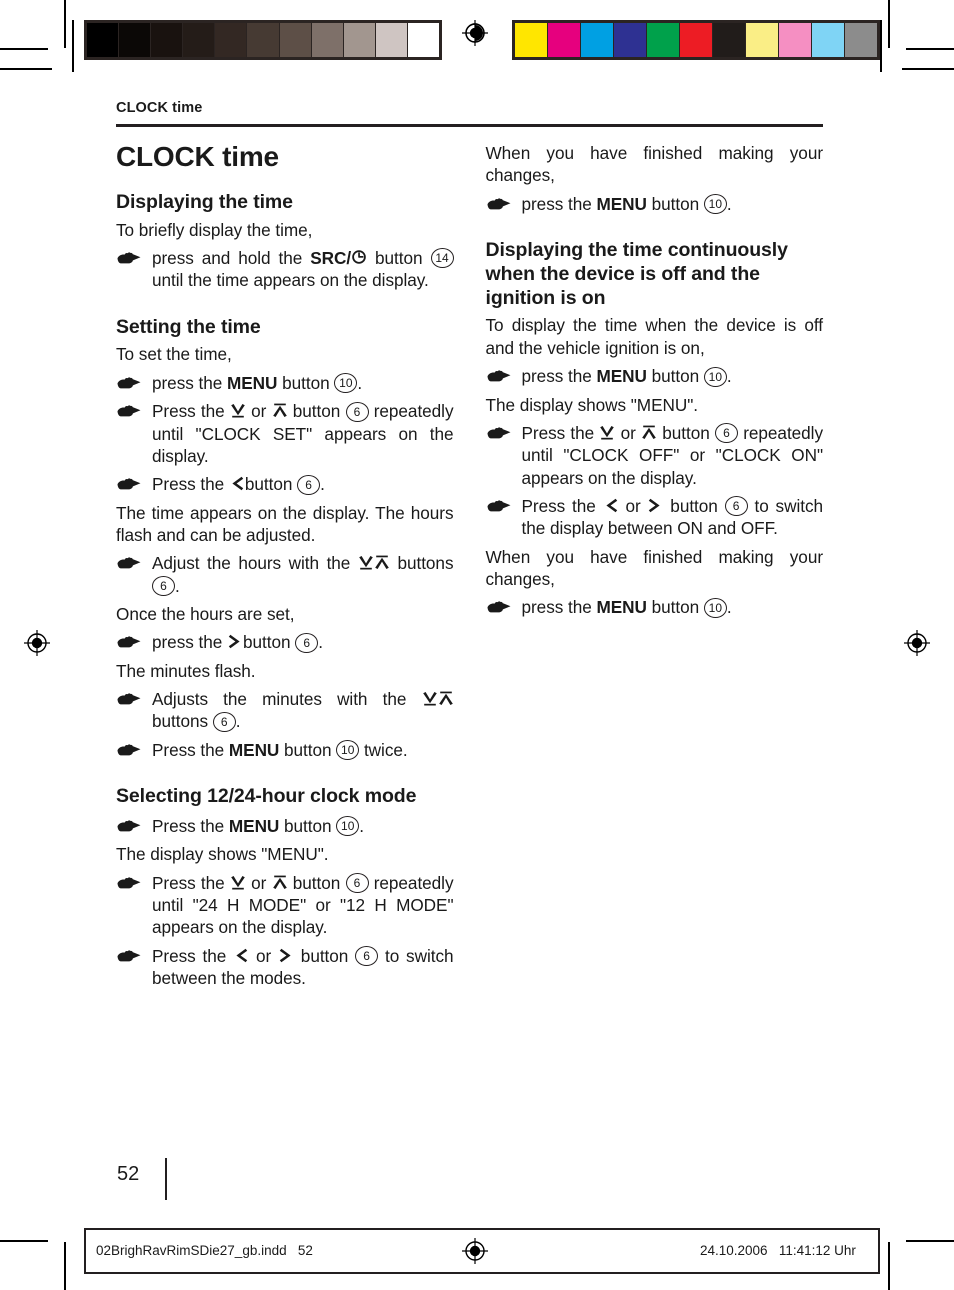 Image resolution: width=954 pixels, height=1290 pixels. What do you see at coordinates (442, 258) in the screenshot?
I see `button-reference-14: 14` at bounding box center [442, 258].